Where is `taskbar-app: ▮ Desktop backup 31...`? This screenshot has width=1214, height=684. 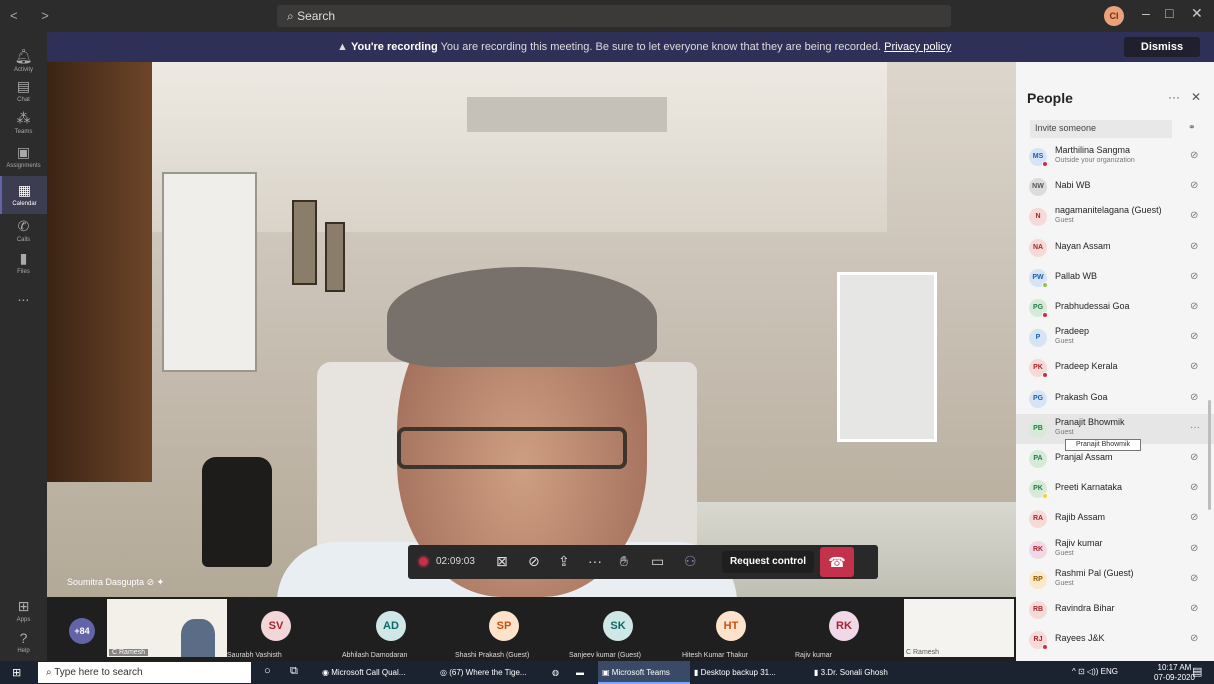
taskbar-app: ▮ Desktop backup 31... is located at coordinates (749, 672).